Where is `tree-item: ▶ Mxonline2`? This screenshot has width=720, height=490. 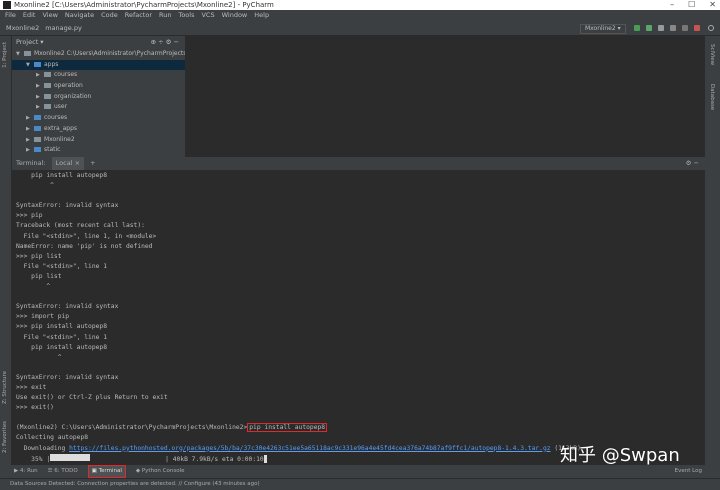 tree-item: ▶ Mxonline2 is located at coordinates (98, 140).